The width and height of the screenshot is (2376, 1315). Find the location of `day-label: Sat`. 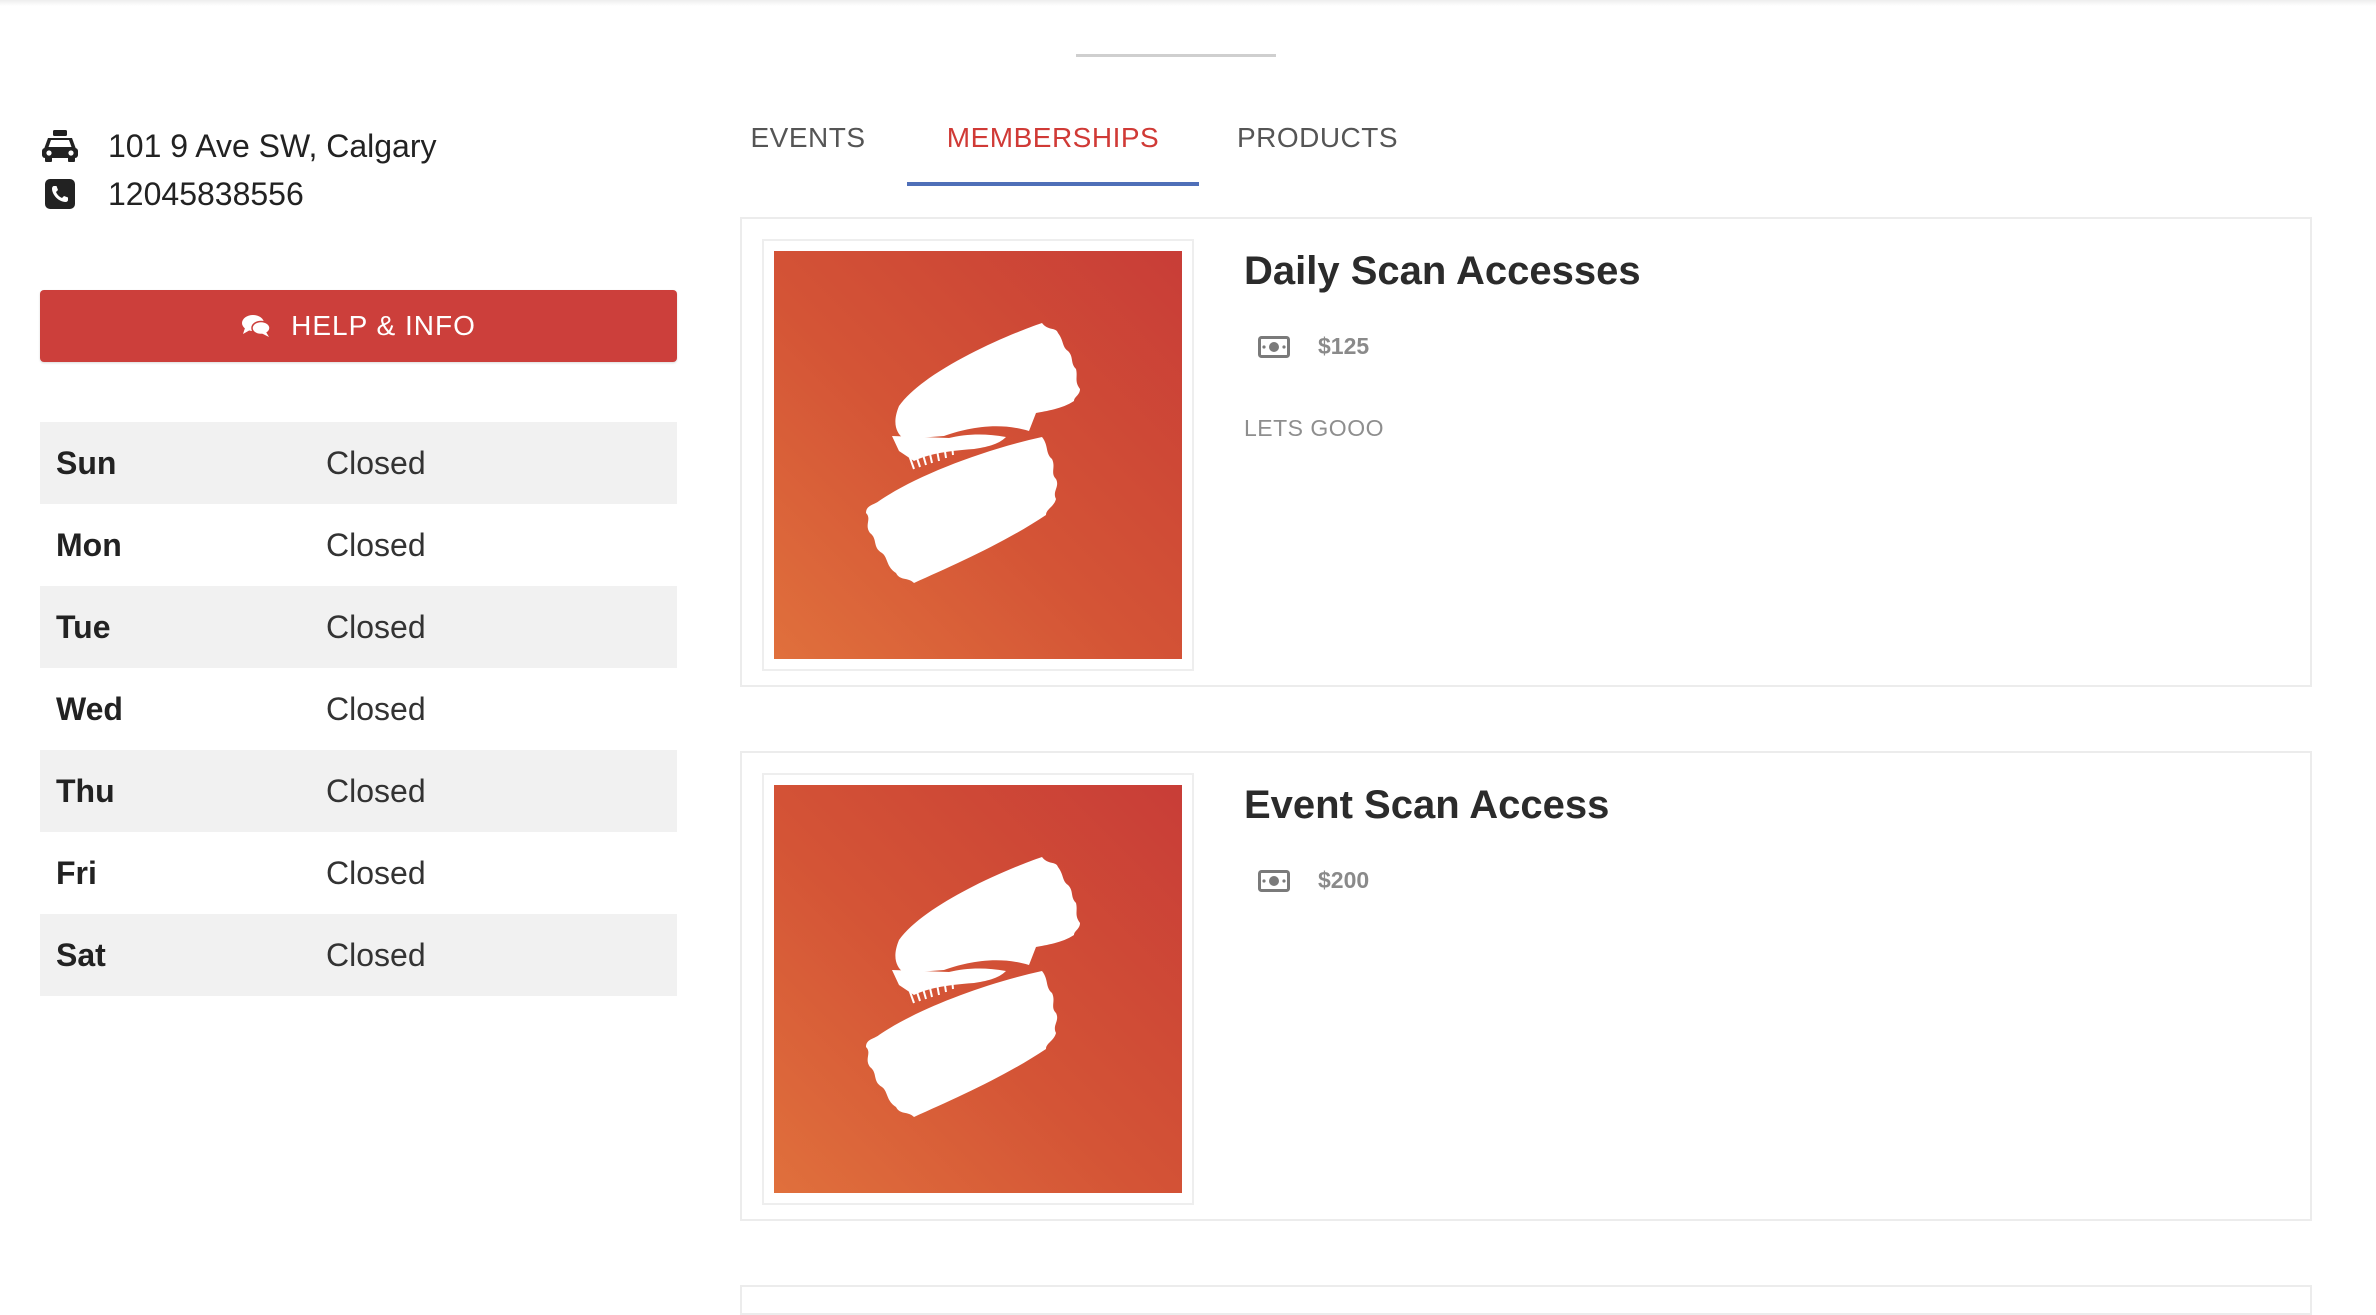

day-label: Sat is located at coordinates (81, 954).